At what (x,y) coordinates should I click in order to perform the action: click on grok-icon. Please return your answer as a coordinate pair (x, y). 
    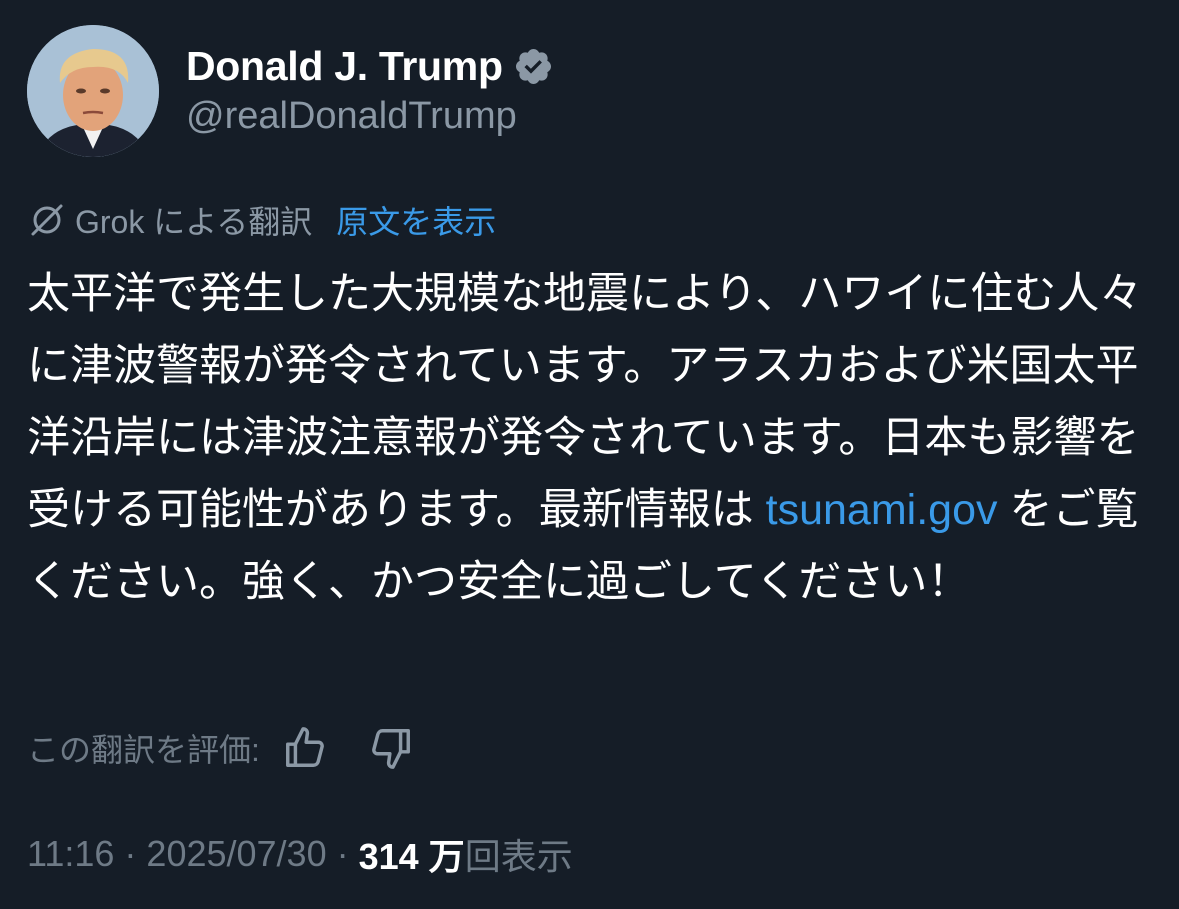
    Looking at the image, I should click on (47, 220).